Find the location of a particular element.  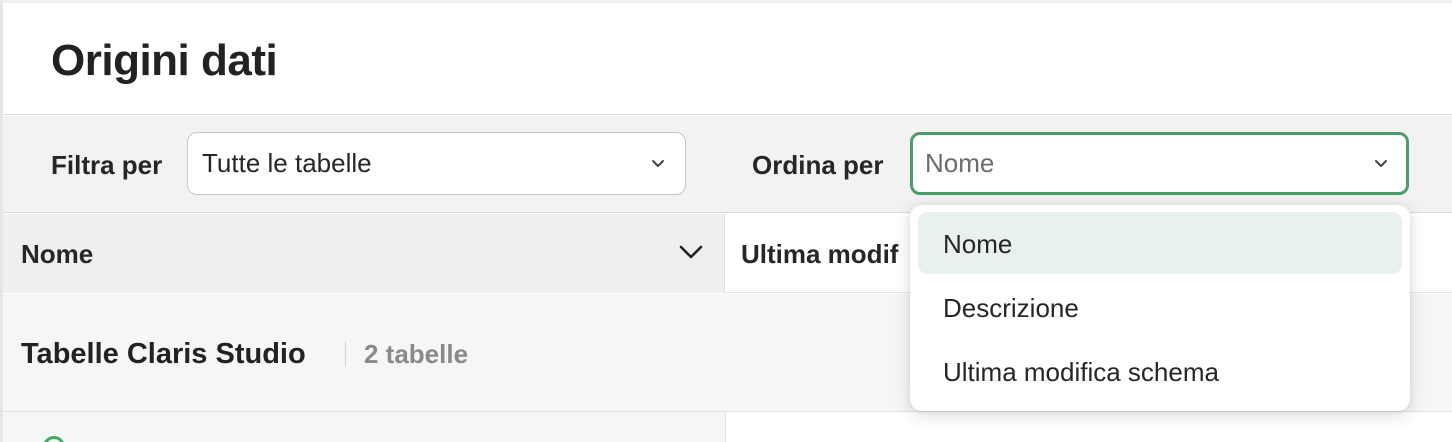

page-title: Origini dati is located at coordinates (164, 60).